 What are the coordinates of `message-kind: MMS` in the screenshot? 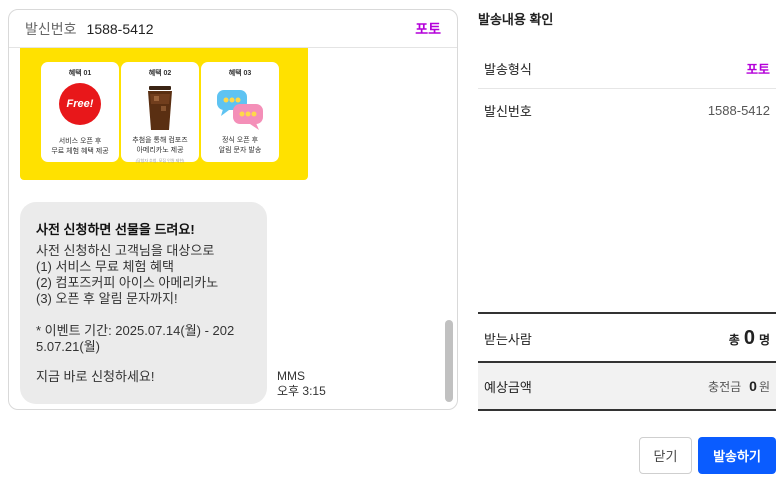 It's located at (291, 376).